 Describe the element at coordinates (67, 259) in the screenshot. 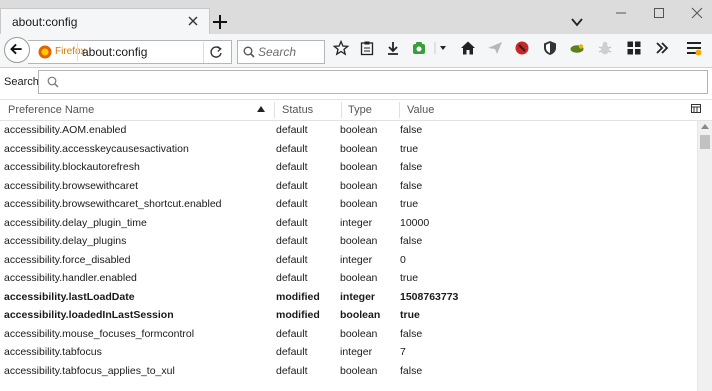

I see `preference-name-cell: accessibility.force_disabled` at that location.